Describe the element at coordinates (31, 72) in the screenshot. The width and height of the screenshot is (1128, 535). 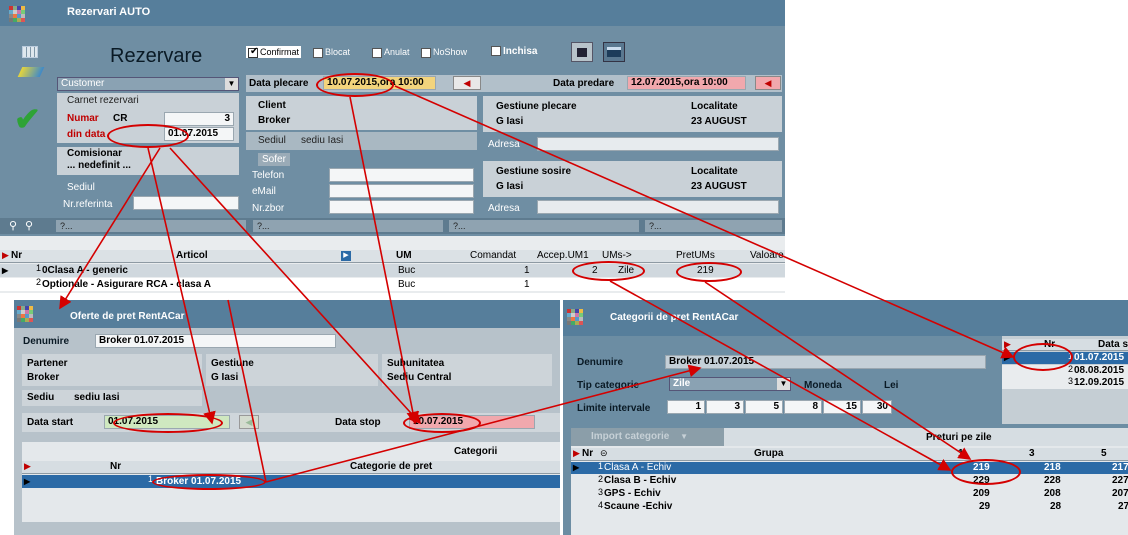
I see `folder-icon` at that location.